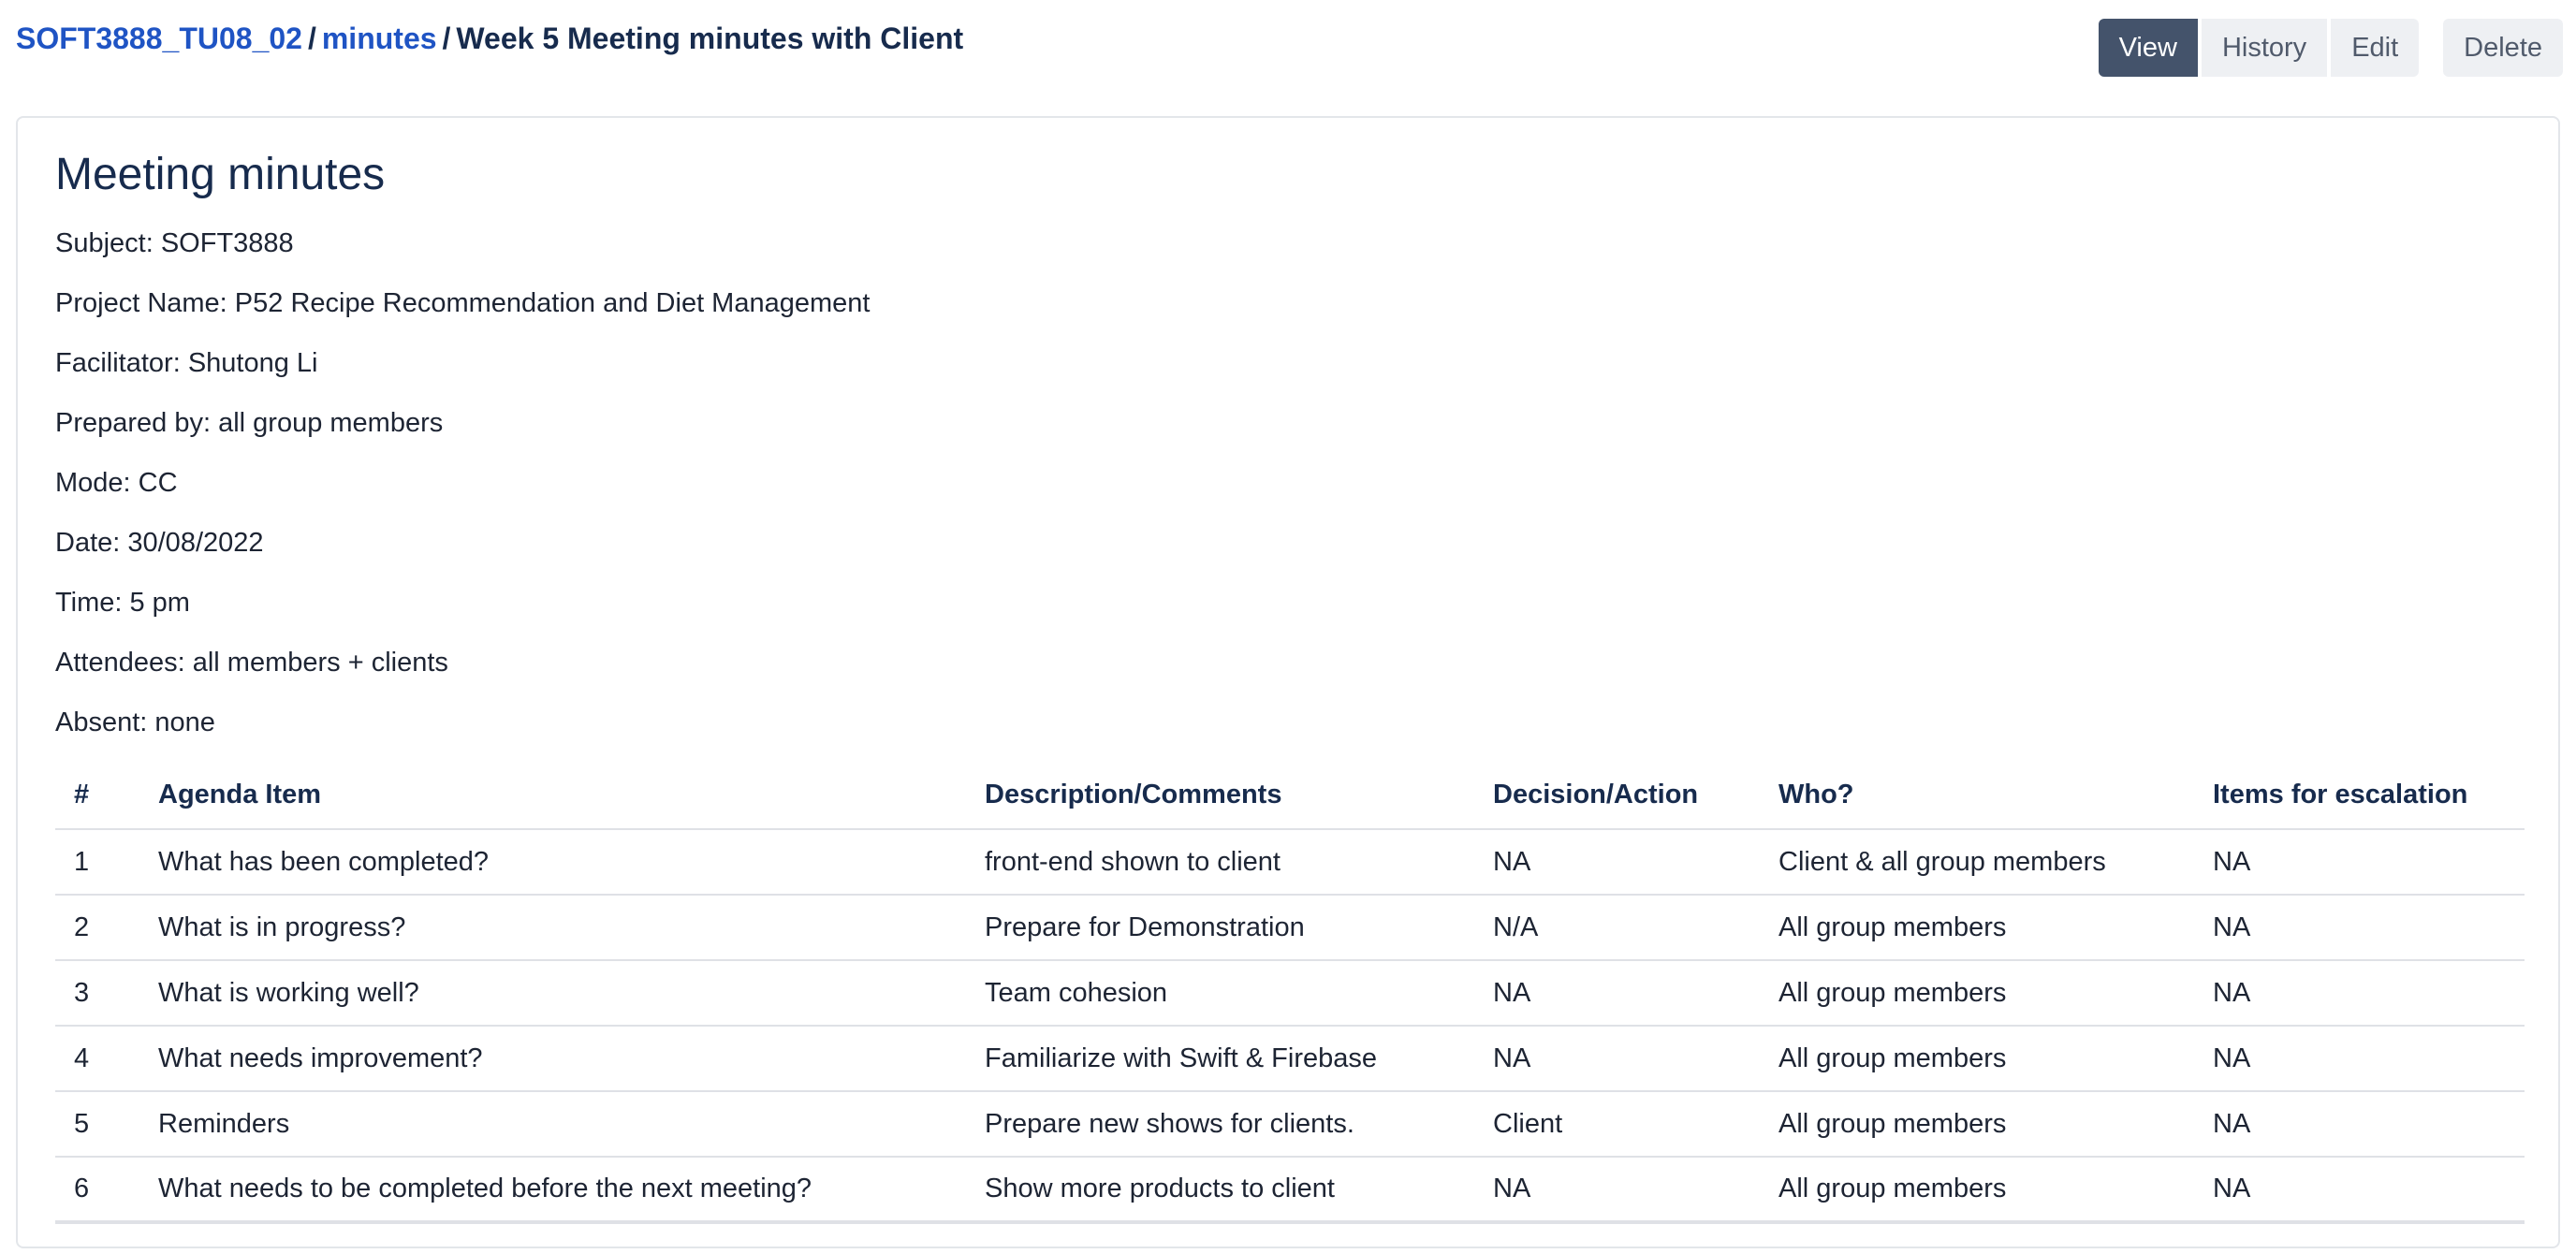  Describe the element at coordinates (1220, 1124) in the screenshot. I see `cell-description: Prepare new shows for clients.` at that location.